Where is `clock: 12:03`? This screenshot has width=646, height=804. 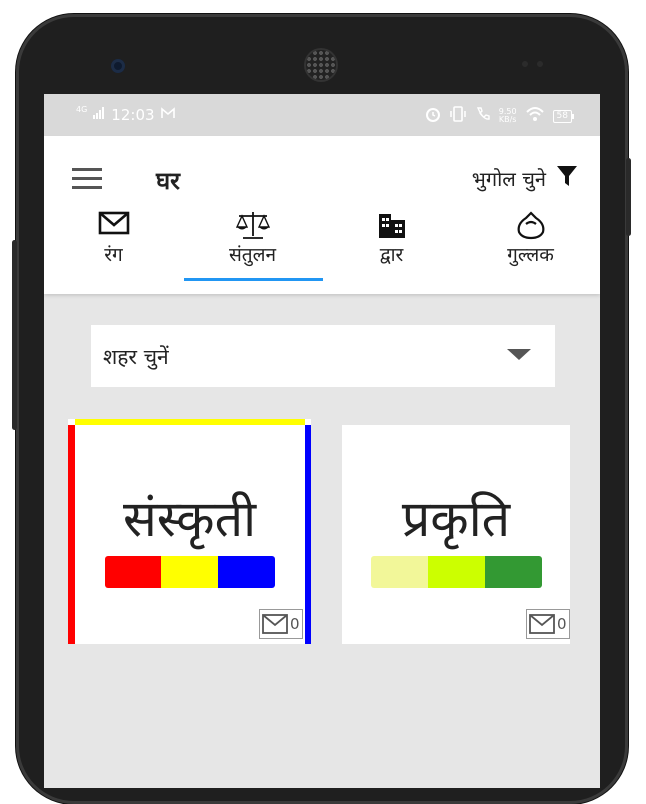 clock: 12:03 is located at coordinates (133, 115).